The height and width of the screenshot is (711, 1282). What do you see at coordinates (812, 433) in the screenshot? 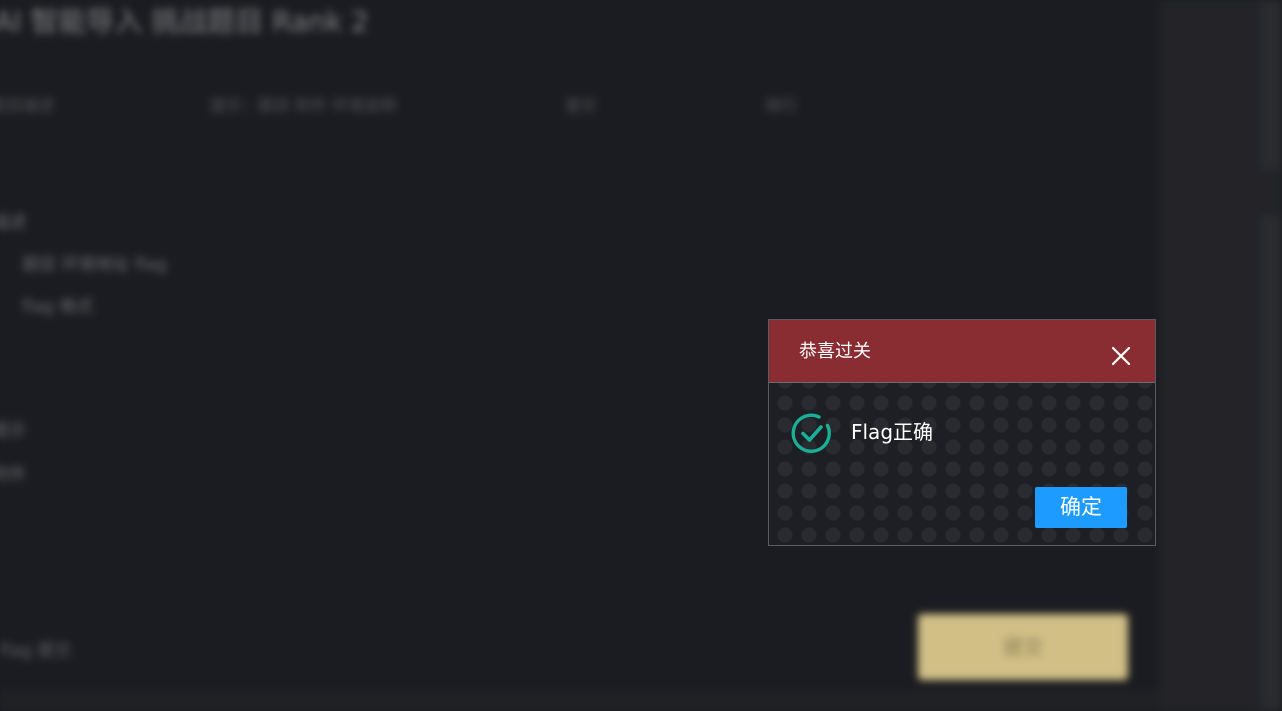
I see `check-circle-icon` at bounding box center [812, 433].